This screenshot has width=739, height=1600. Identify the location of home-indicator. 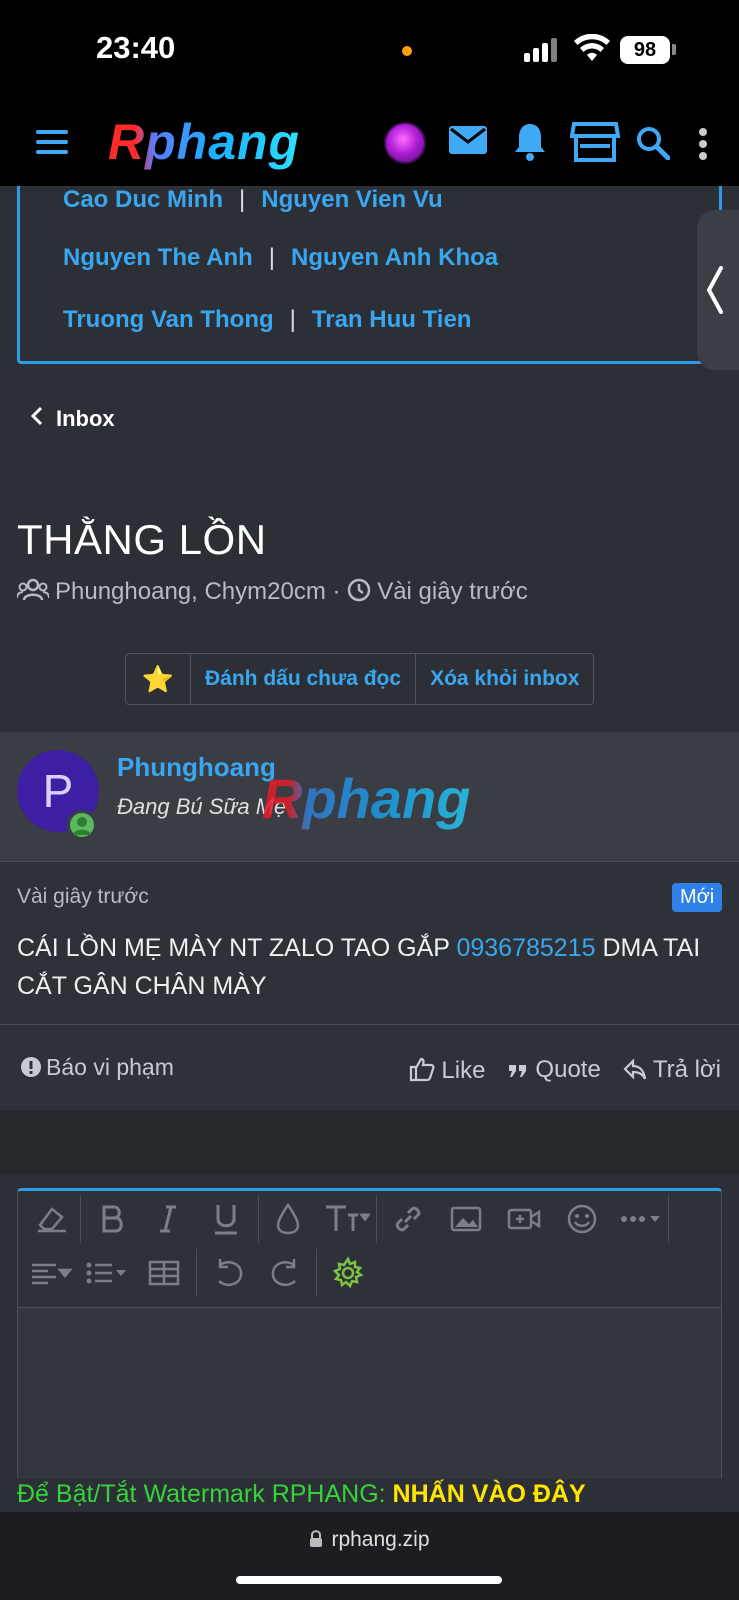
(369, 1580).